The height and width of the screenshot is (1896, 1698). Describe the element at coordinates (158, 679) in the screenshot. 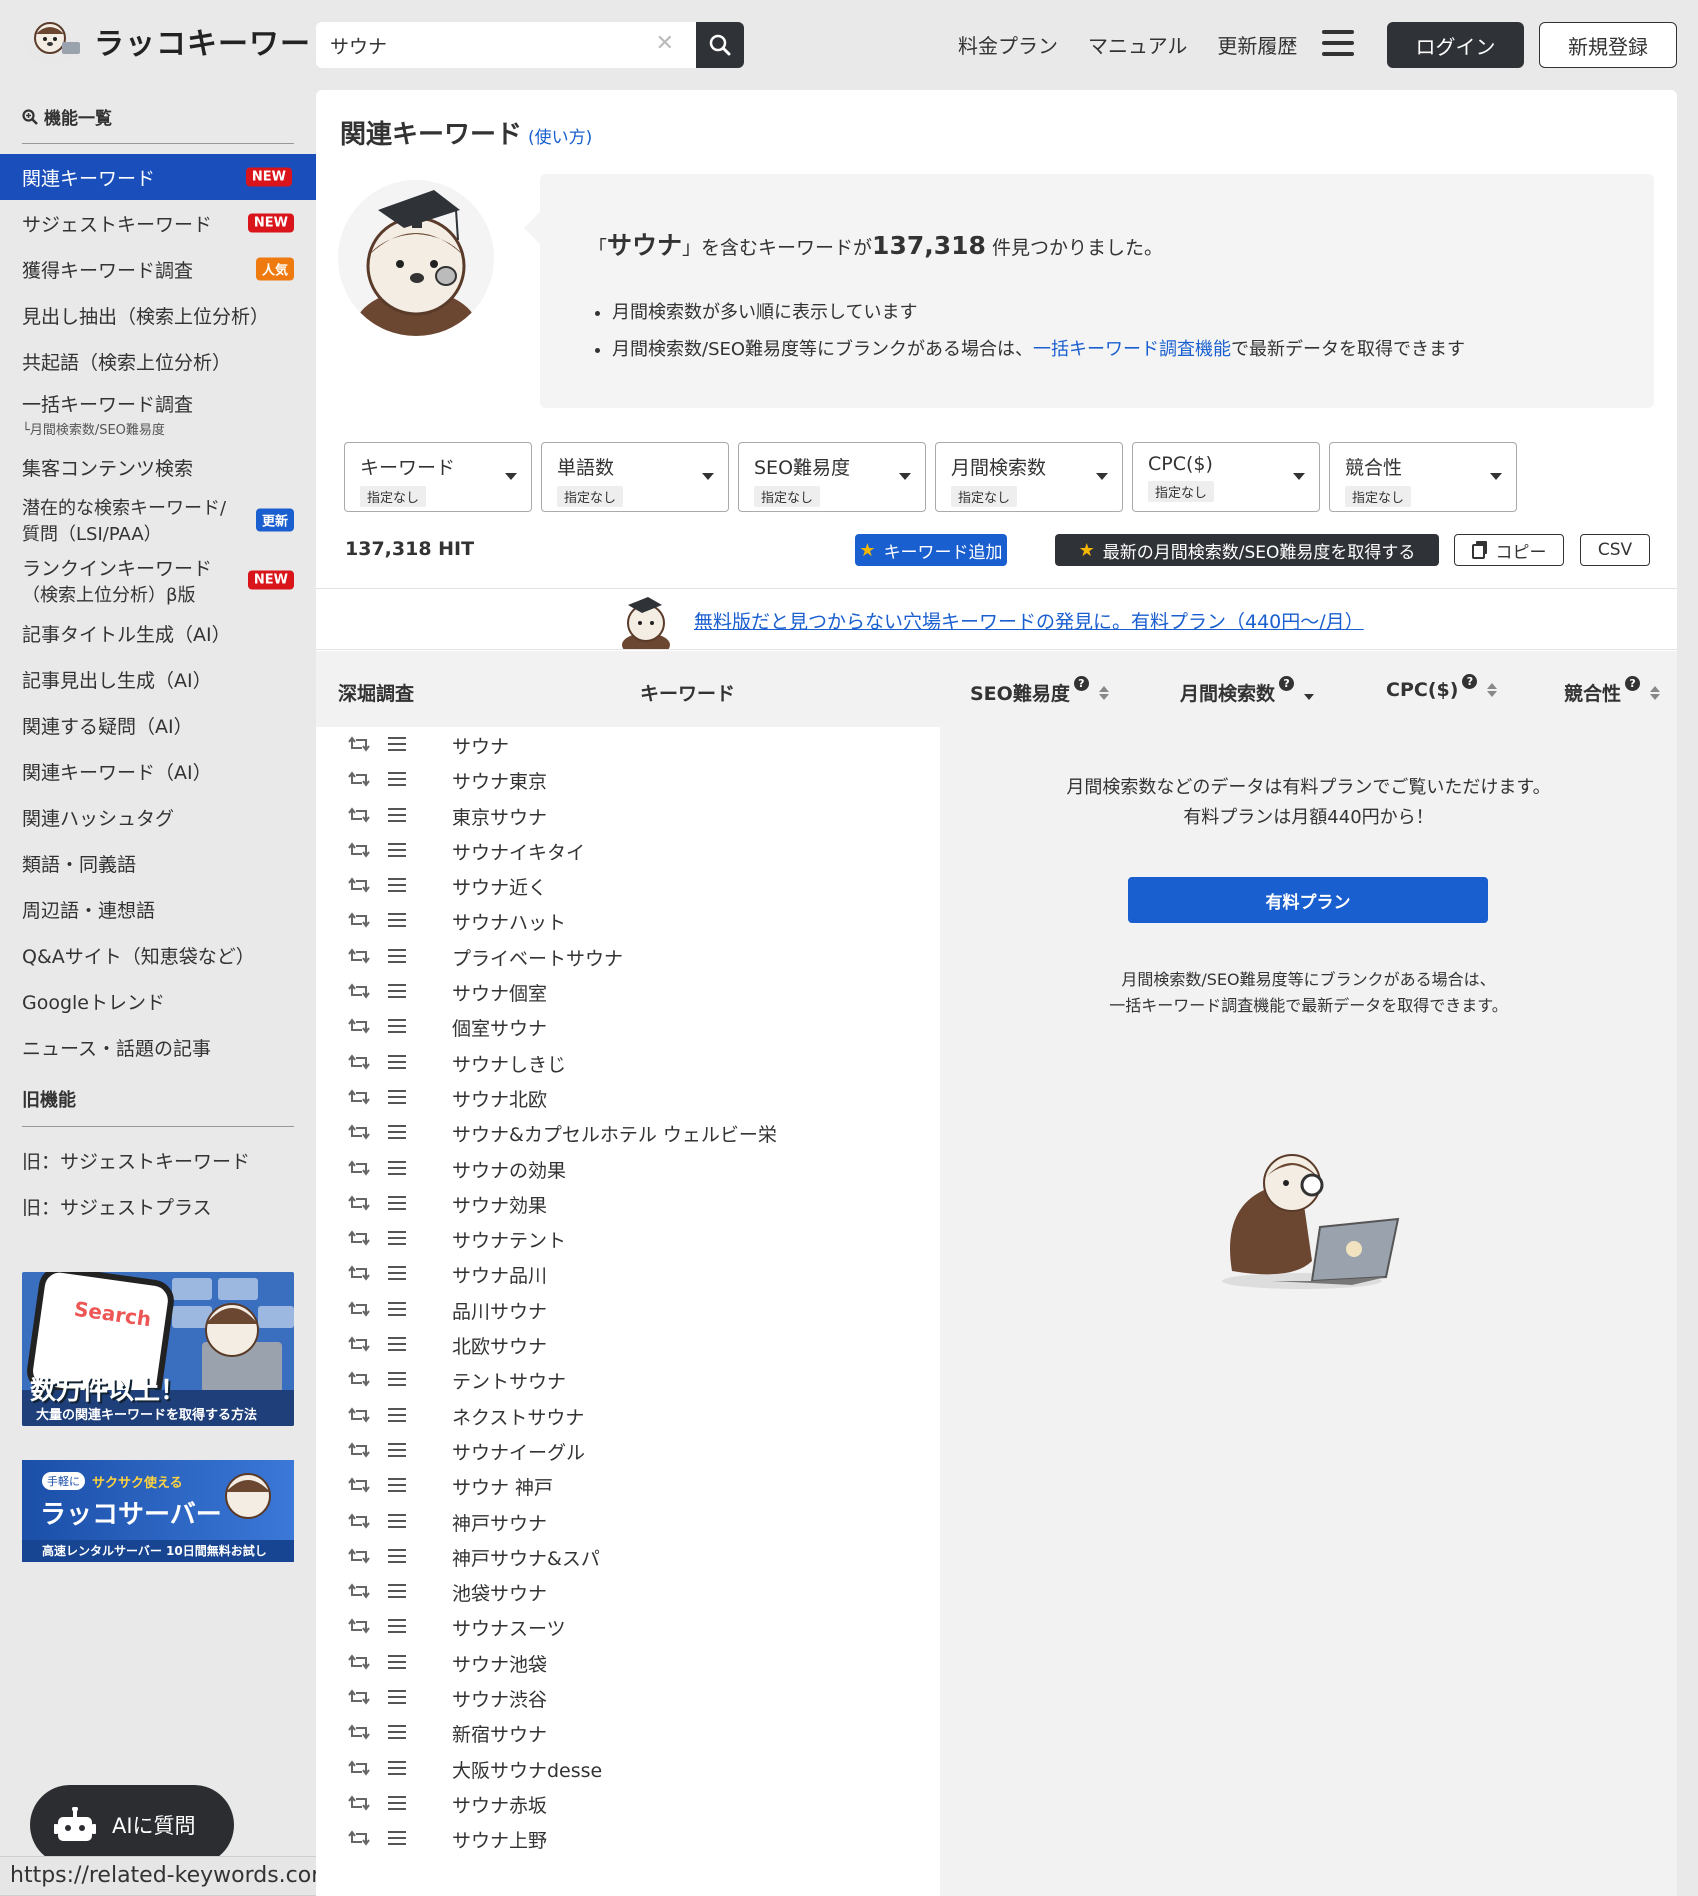

I see `sidebar-item-heading-ai: 記事見出し生成（AI）` at that location.